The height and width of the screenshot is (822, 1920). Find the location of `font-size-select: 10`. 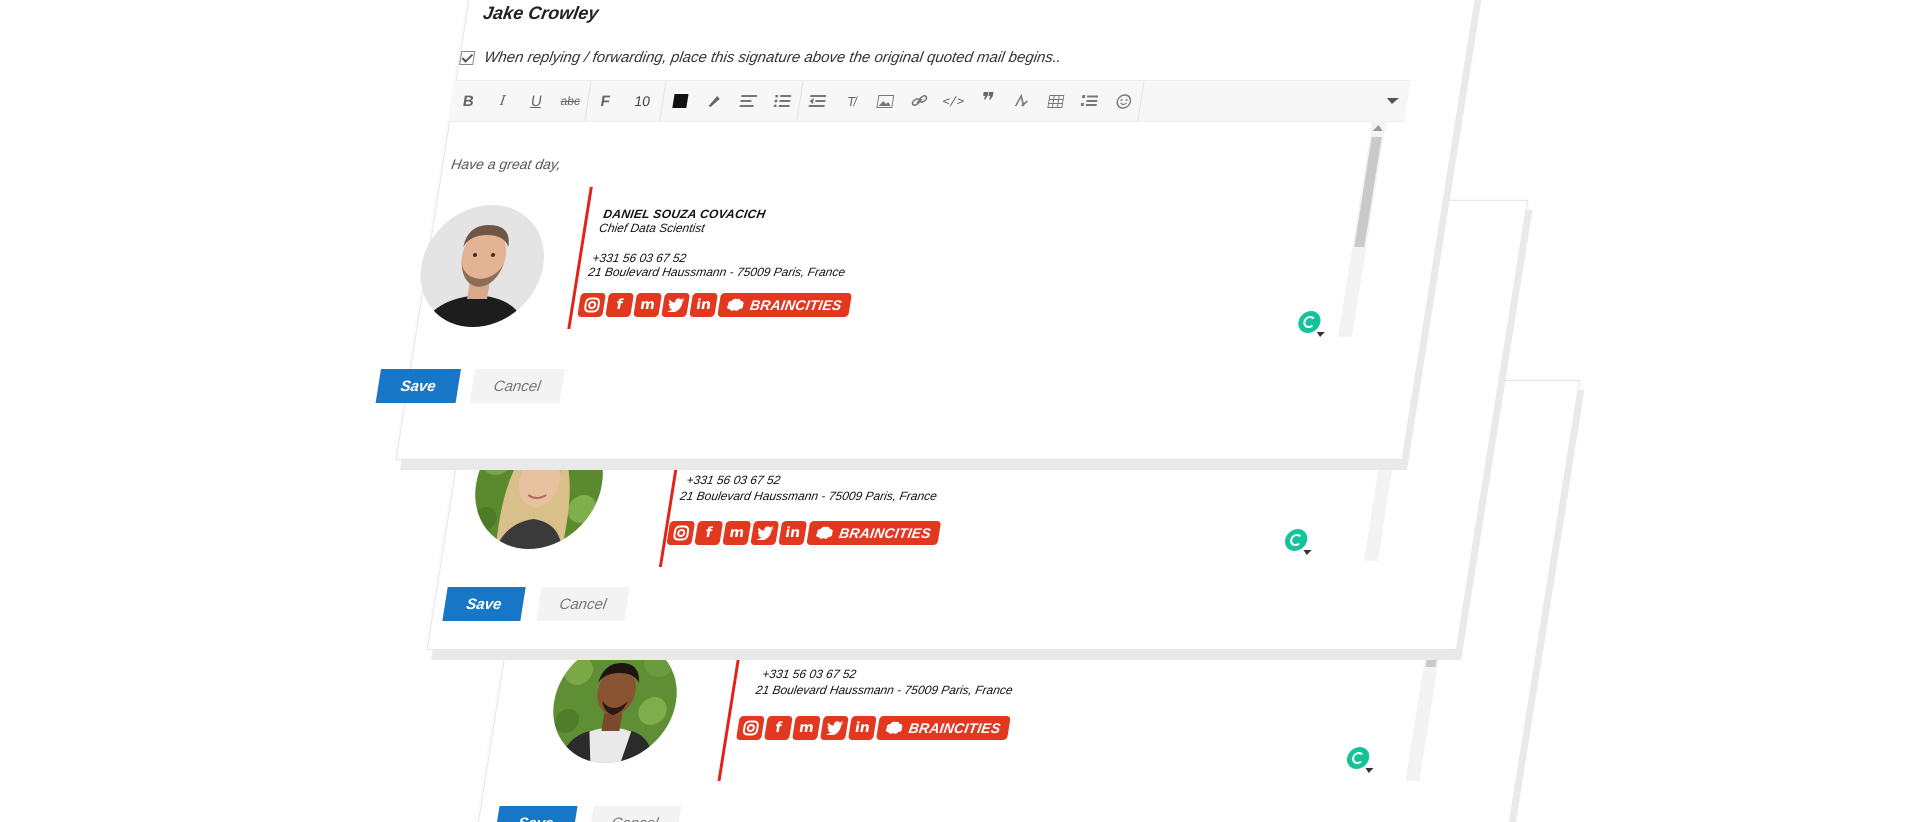

font-size-select: 10 is located at coordinates (643, 101).